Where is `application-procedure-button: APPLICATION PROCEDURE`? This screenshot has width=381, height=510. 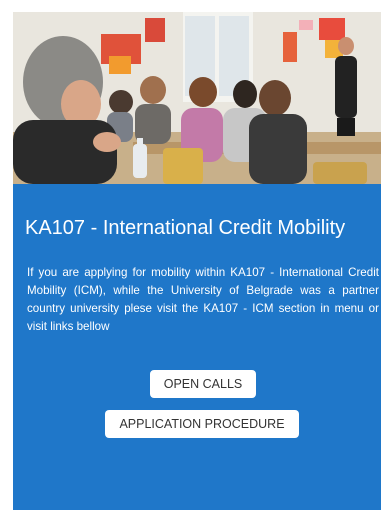
application-procedure-button: APPLICATION PROCEDURE is located at coordinates (202, 424).